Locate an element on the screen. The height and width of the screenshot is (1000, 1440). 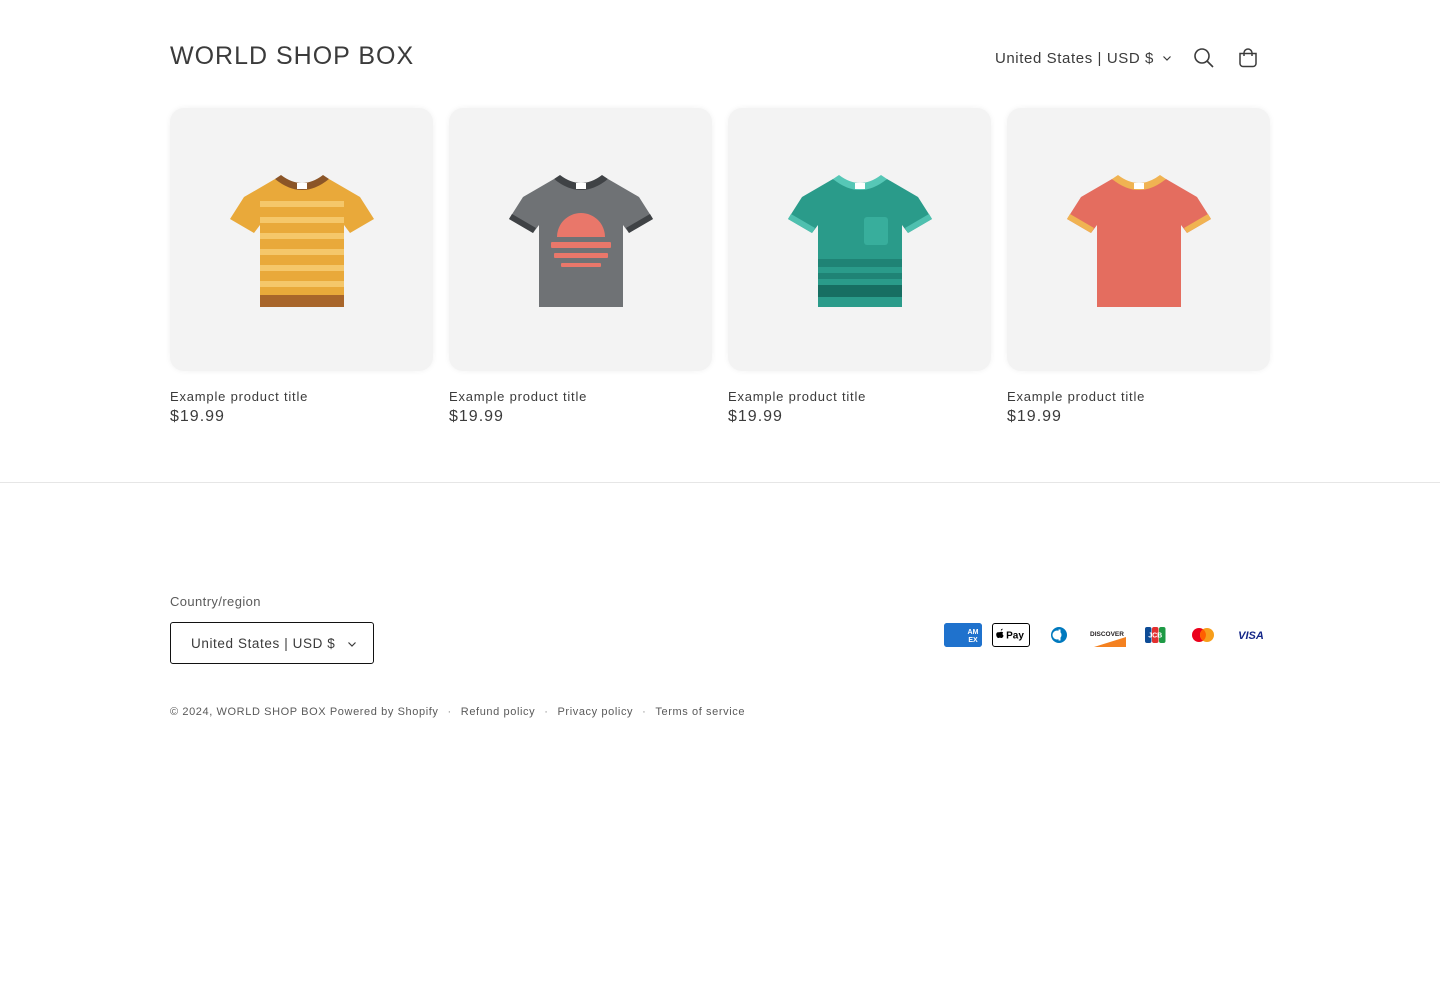
visa-logo: VISA is located at coordinates (1251, 636).